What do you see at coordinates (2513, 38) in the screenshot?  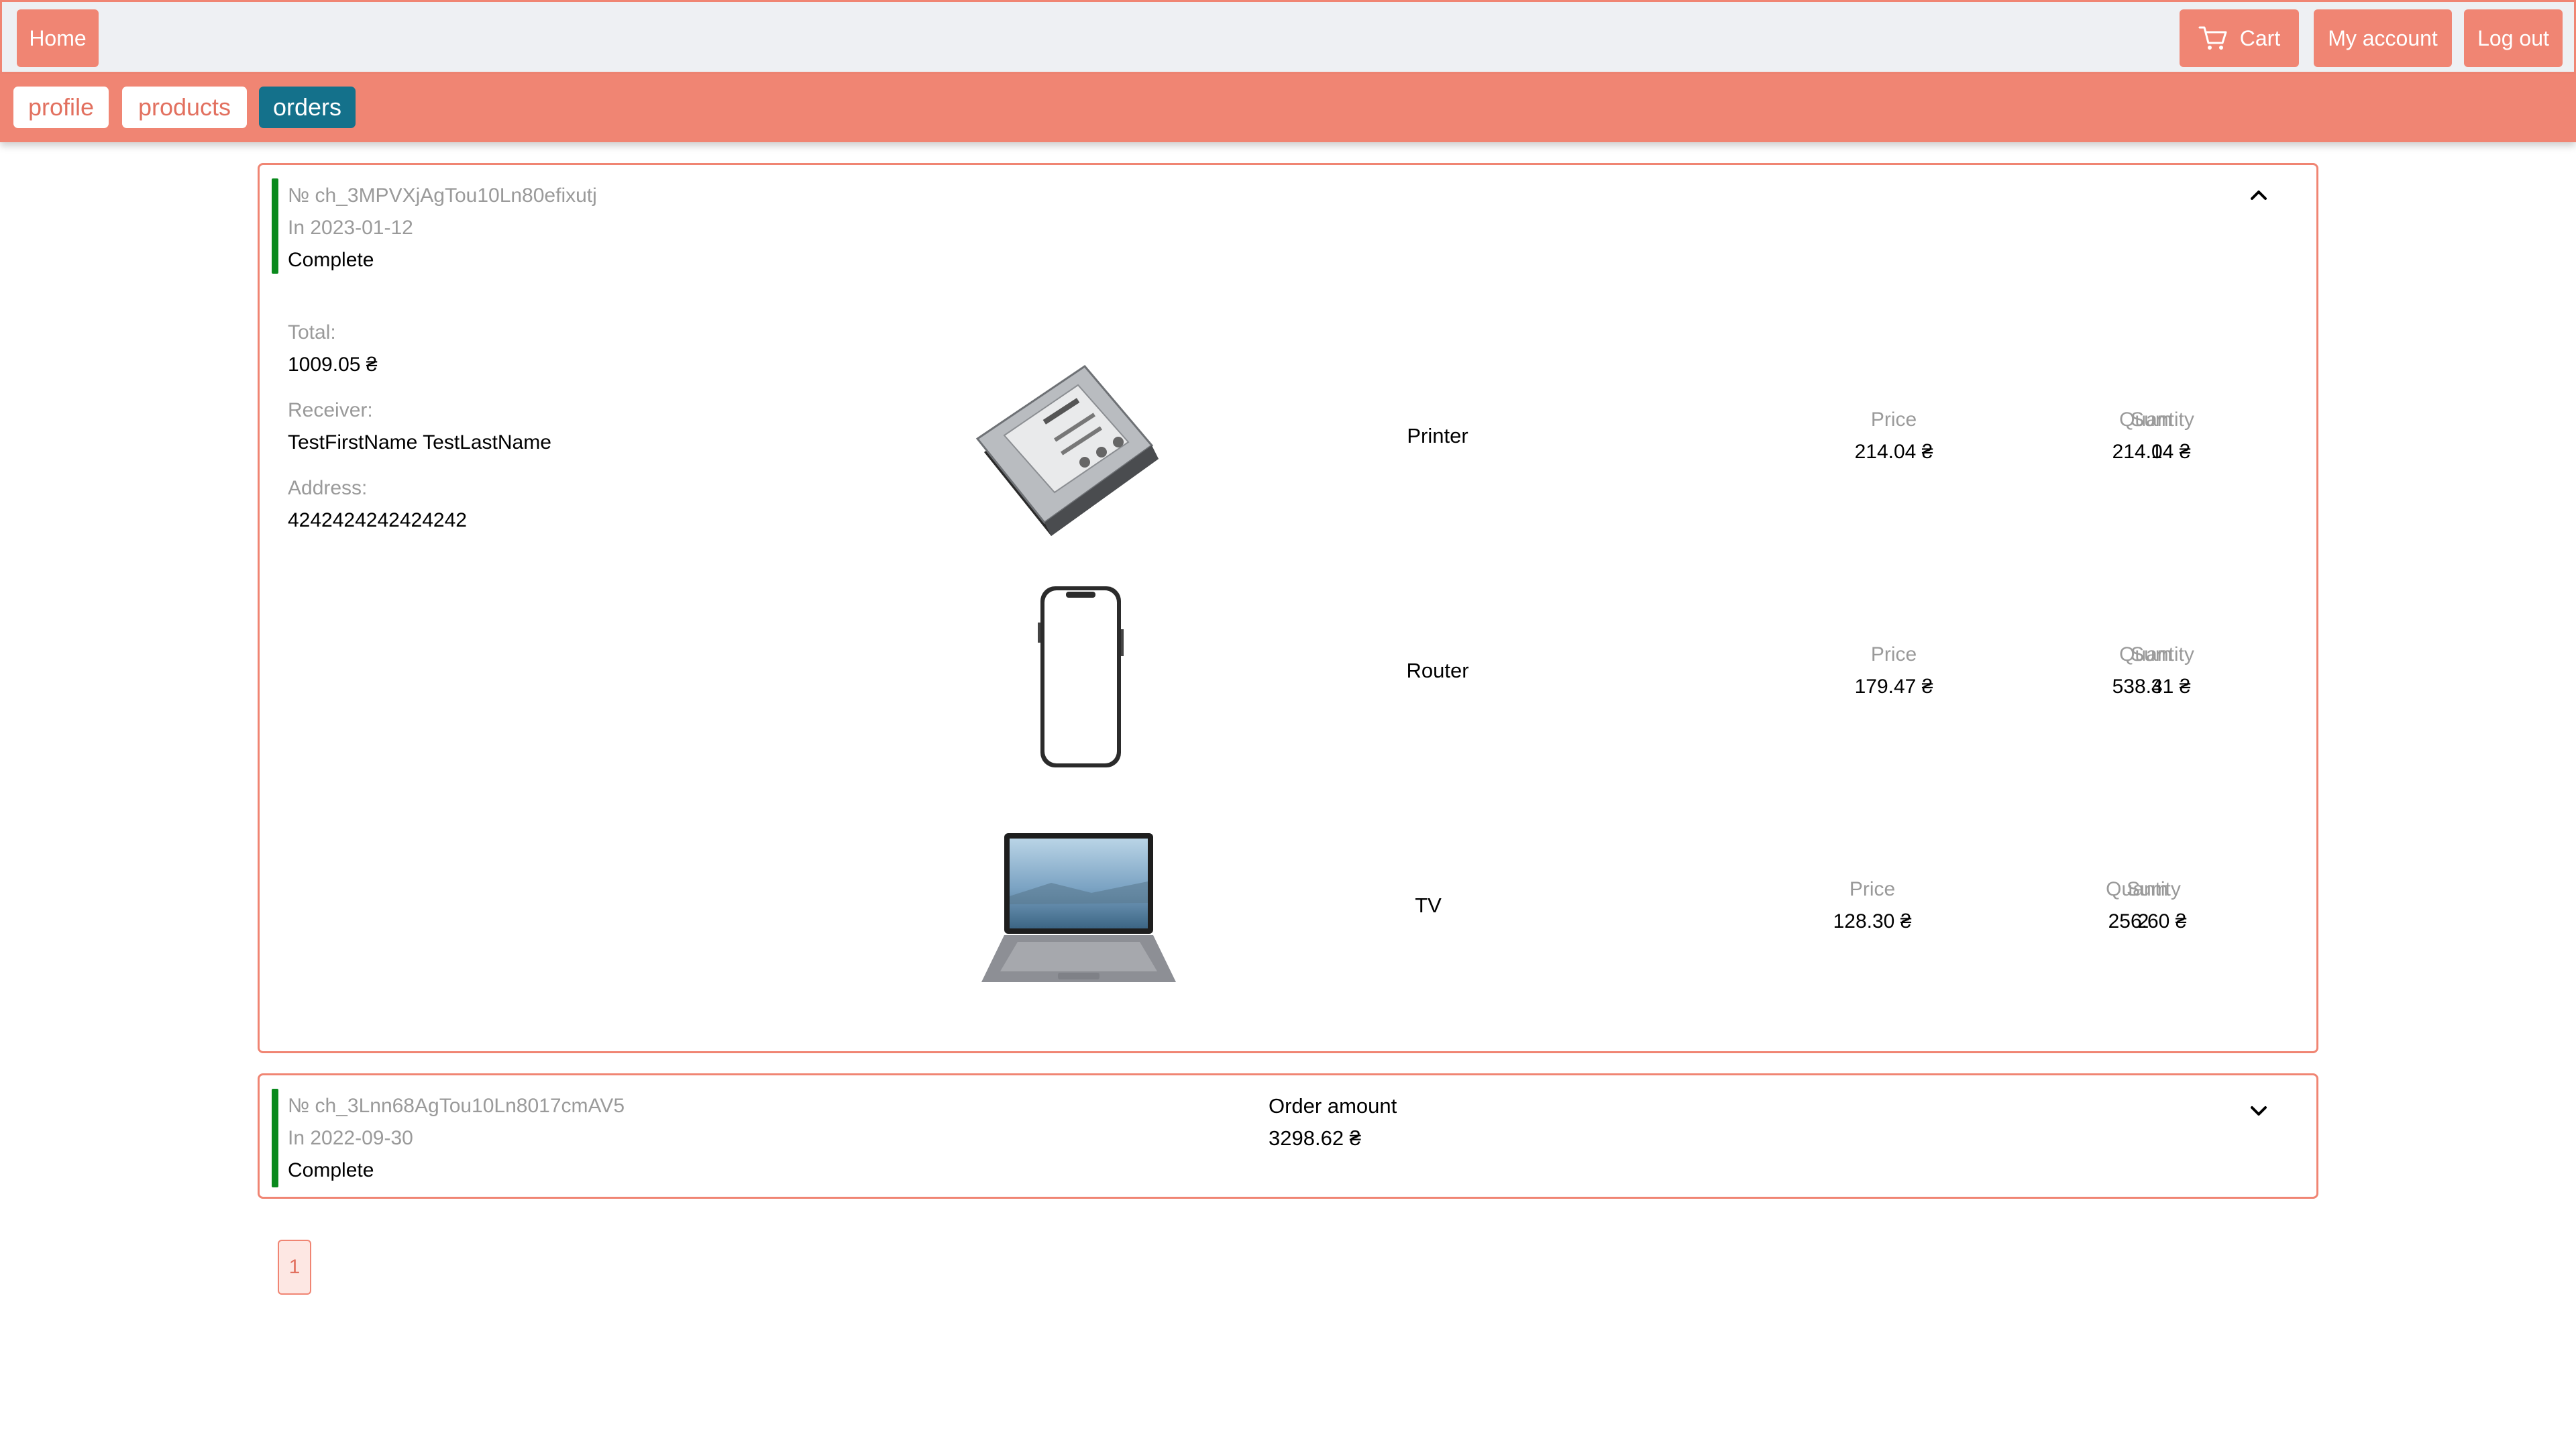 I see `log-out-button: Log out` at bounding box center [2513, 38].